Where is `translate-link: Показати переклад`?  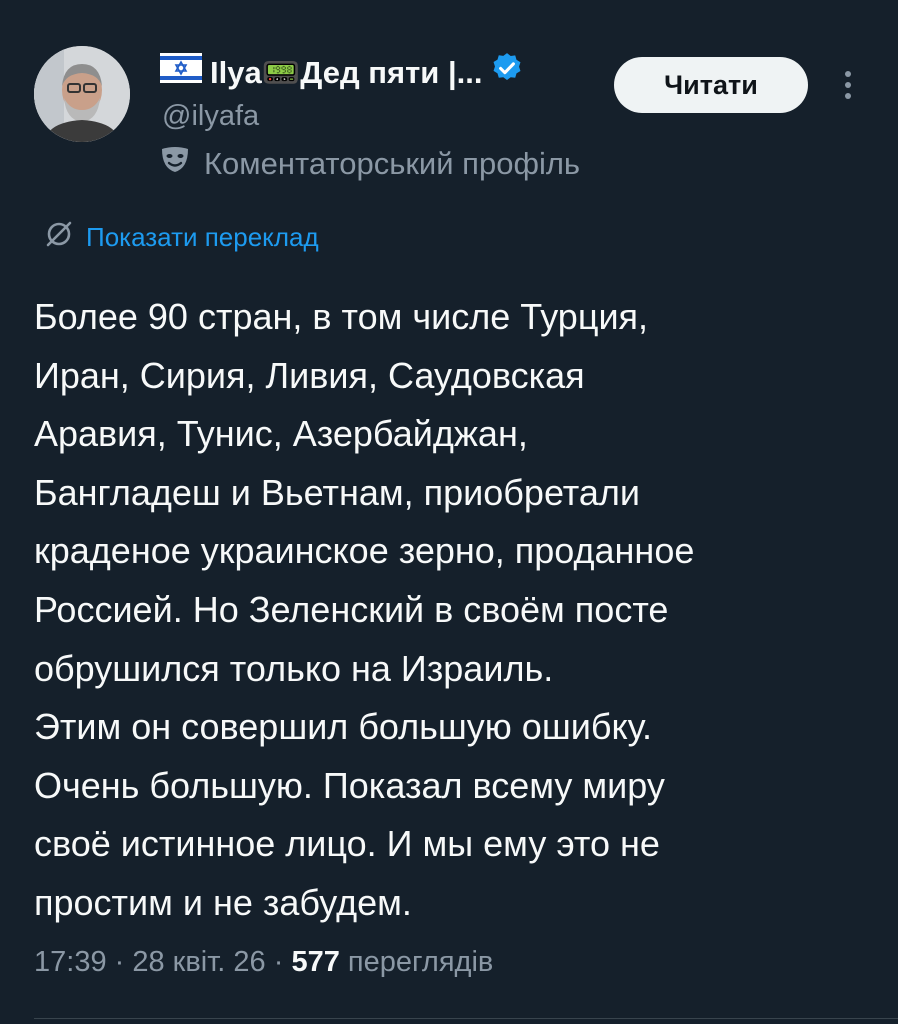
translate-link: Показати переклад is located at coordinates (181, 237).